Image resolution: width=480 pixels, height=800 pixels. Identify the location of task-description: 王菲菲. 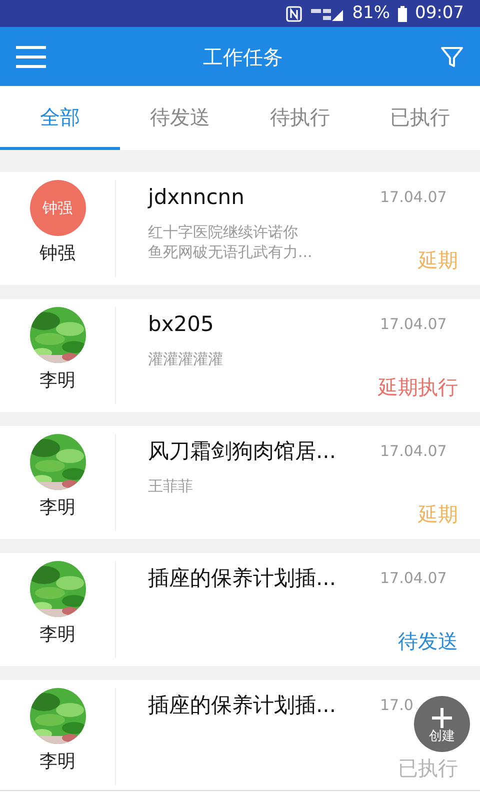
(171, 486).